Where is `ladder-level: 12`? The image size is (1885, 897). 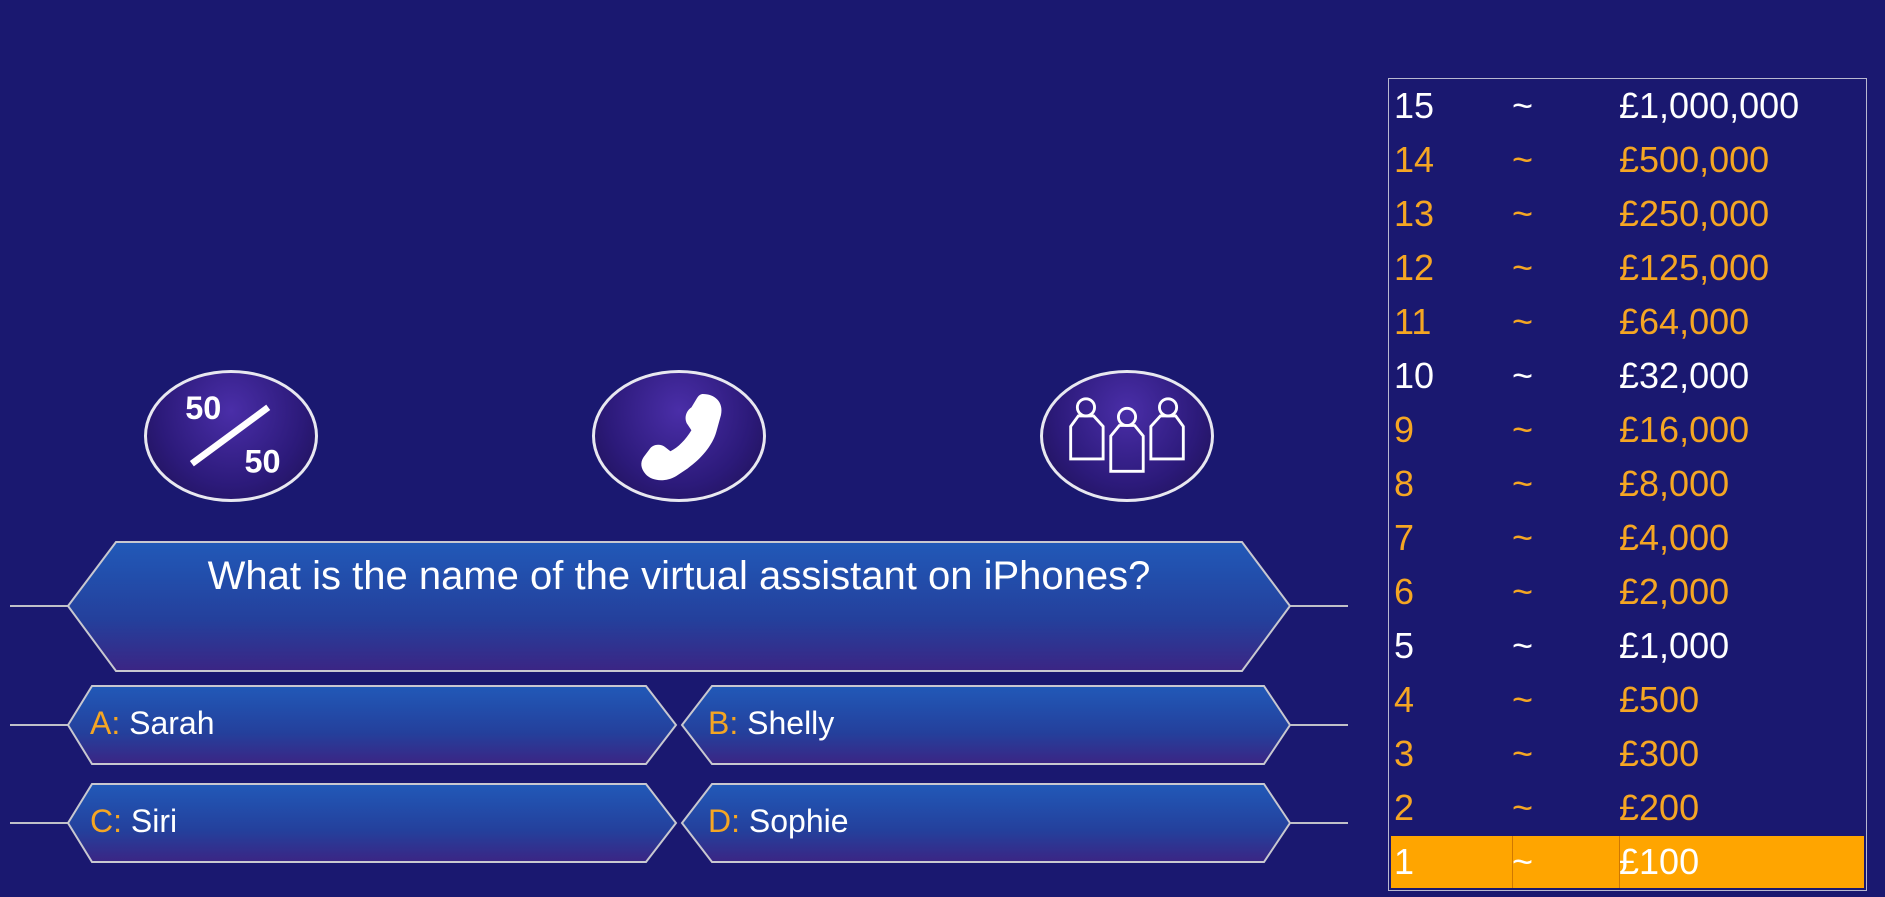 ladder-level: 12 is located at coordinates (1414, 267).